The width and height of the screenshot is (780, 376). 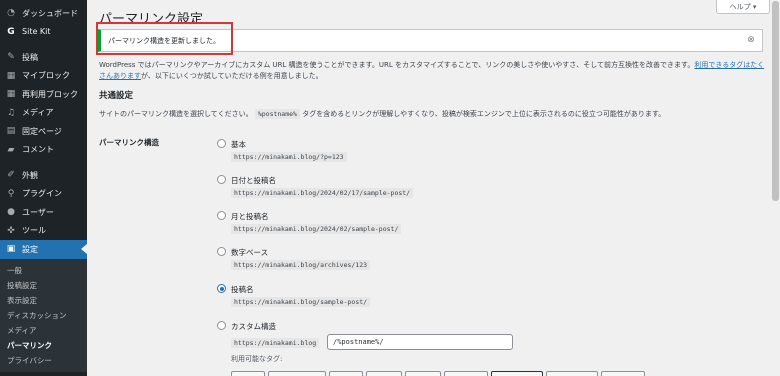 I want to click on submenu-media: メディア, so click(x=43, y=330).